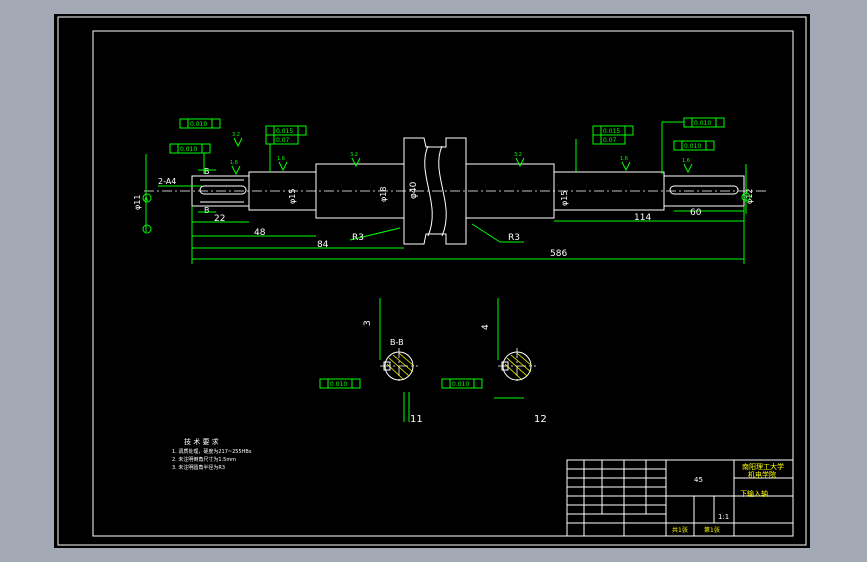 This screenshot has width=867, height=562. Describe the element at coordinates (292, 196) in the screenshot. I see `dim-phi15-left: φ15` at that location.